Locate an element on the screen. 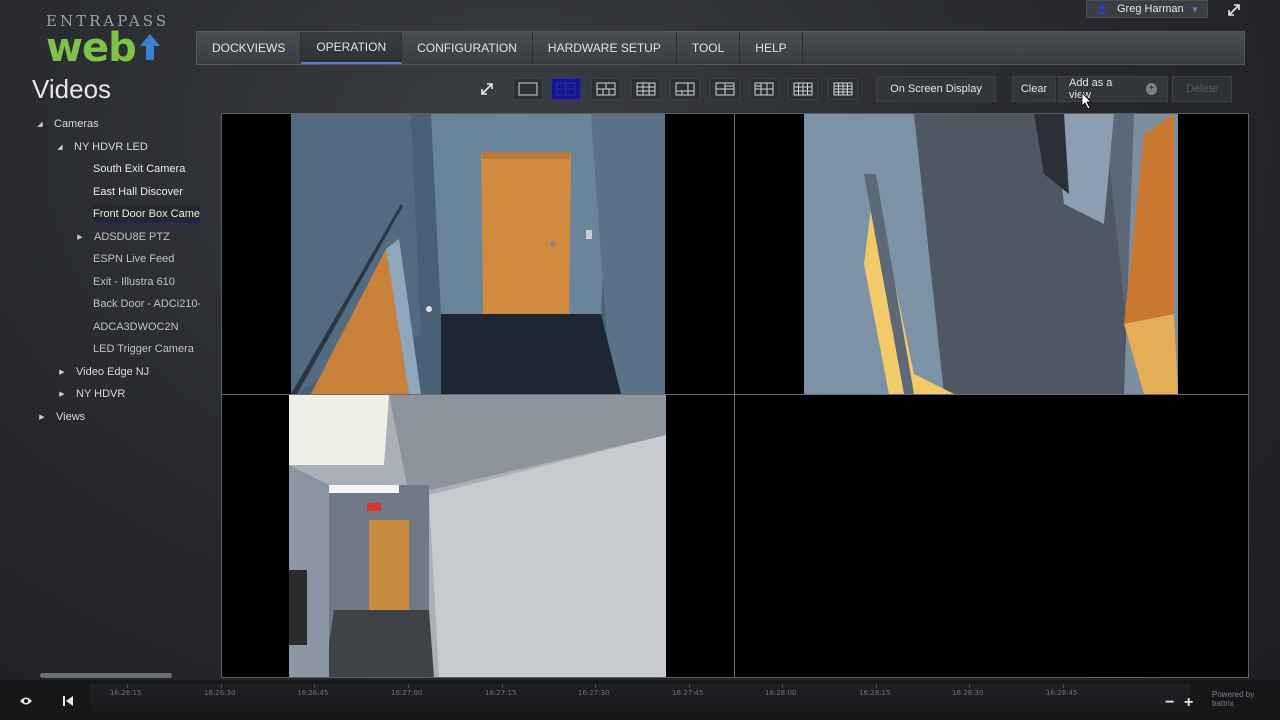 The width and height of the screenshot is (1280, 720). skip-back-icon is located at coordinates (68, 701).